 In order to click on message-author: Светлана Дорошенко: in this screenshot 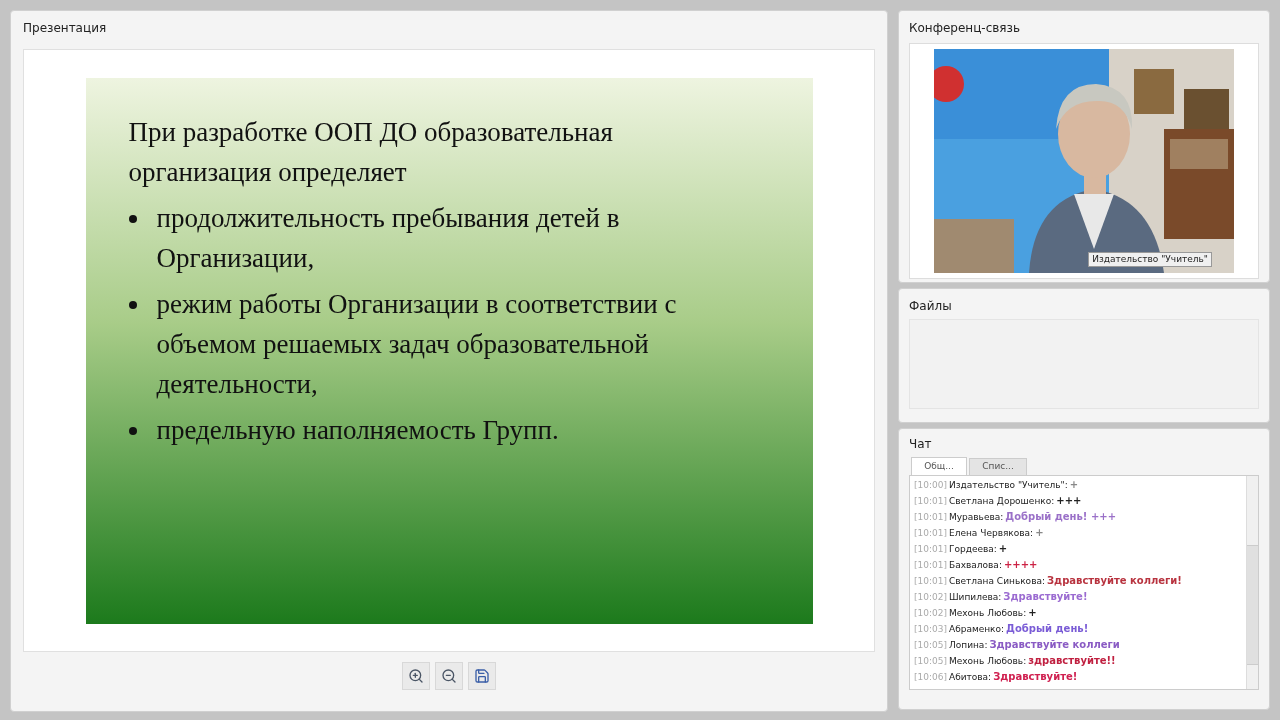, I will do `click(1001, 501)`.